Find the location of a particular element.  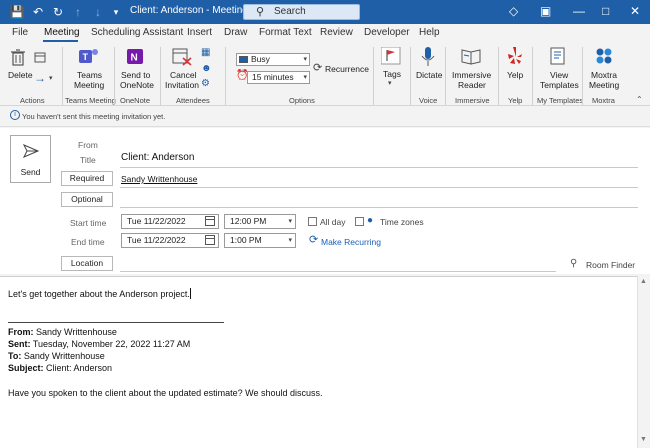

end-time-select: 1:00 PM ▾ is located at coordinates (260, 240).